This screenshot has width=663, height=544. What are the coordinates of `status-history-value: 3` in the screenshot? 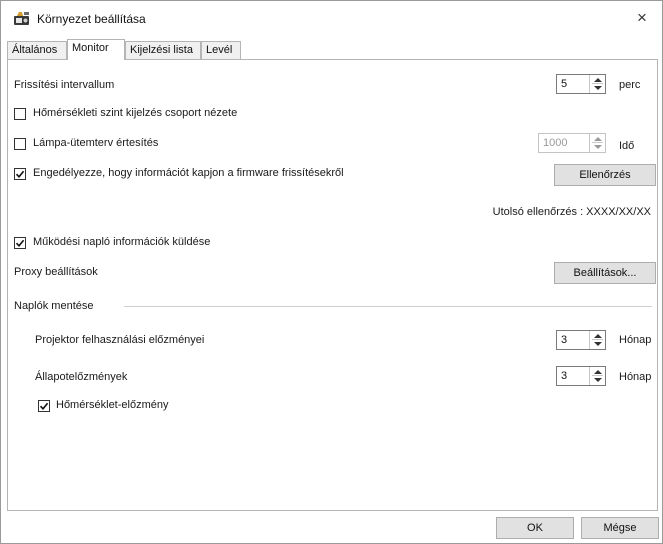 It's located at (564, 376).